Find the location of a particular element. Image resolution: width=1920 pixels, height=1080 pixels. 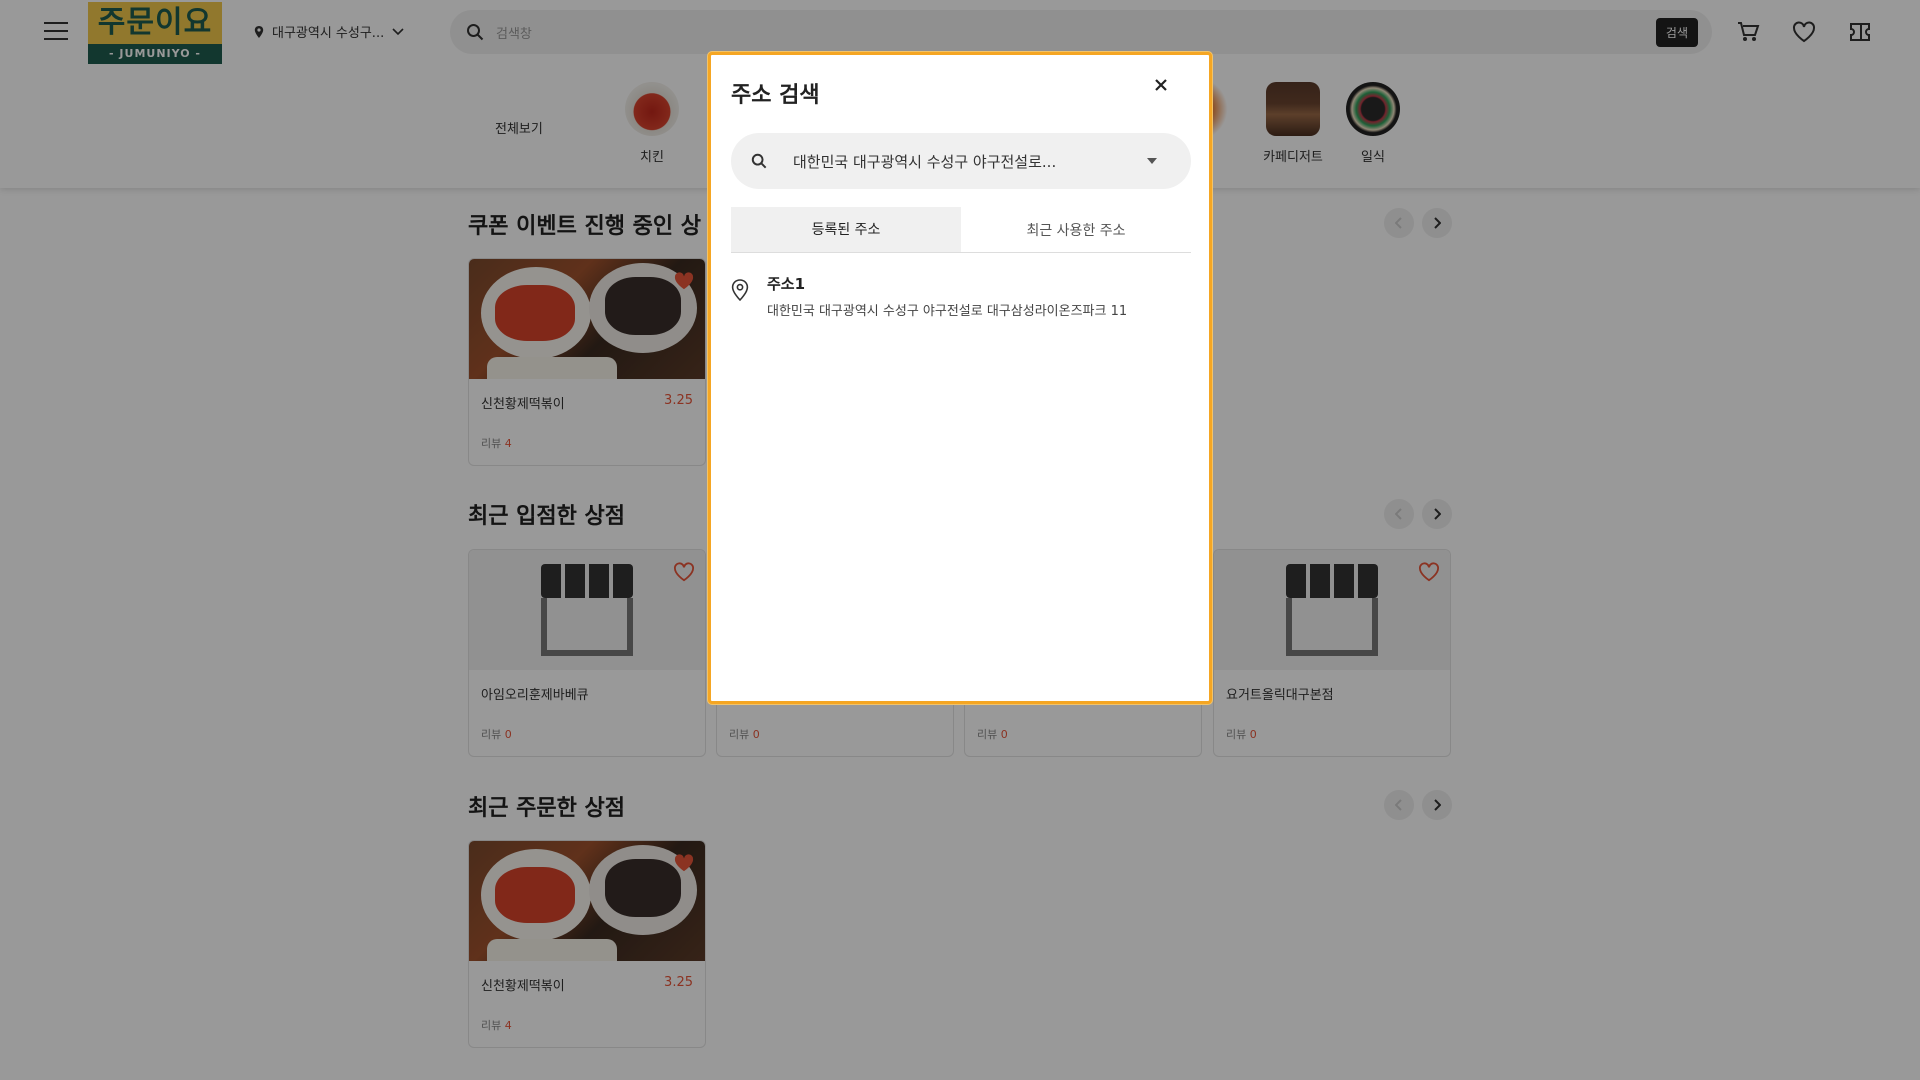

close-icon is located at coordinates (1161, 85).